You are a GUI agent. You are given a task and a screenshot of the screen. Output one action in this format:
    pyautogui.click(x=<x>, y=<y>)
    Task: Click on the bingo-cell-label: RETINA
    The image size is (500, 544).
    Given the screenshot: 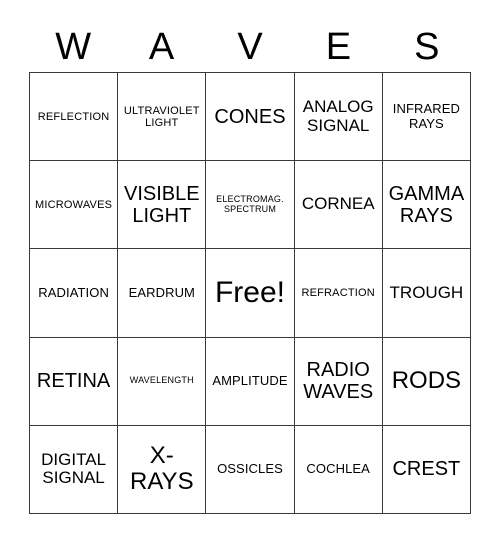 What is the action you would take?
    pyautogui.click(x=73, y=381)
    